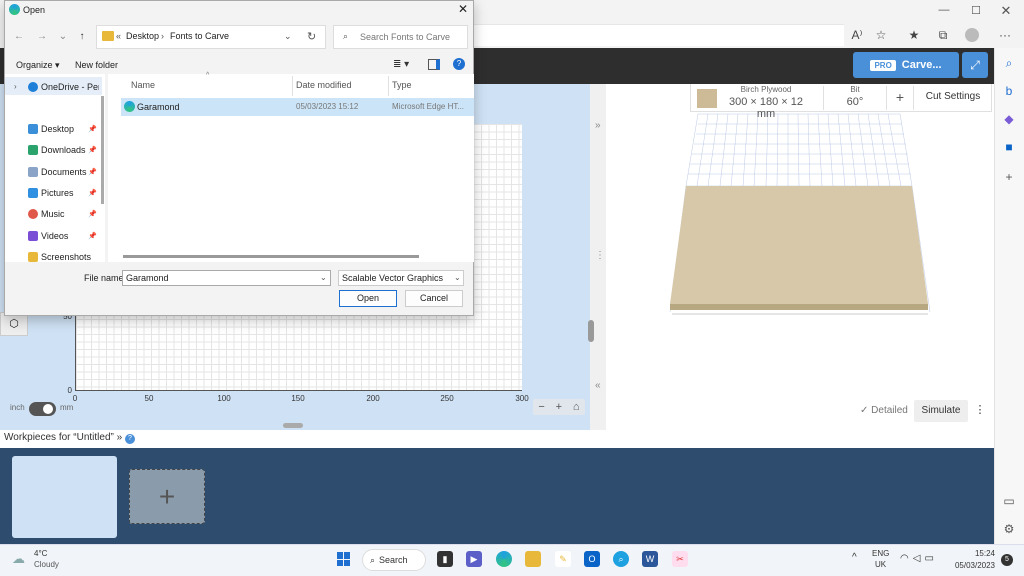 This screenshot has width=1024, height=576. What do you see at coordinates (434, 64) in the screenshot?
I see `preview-pane-icon` at bounding box center [434, 64].